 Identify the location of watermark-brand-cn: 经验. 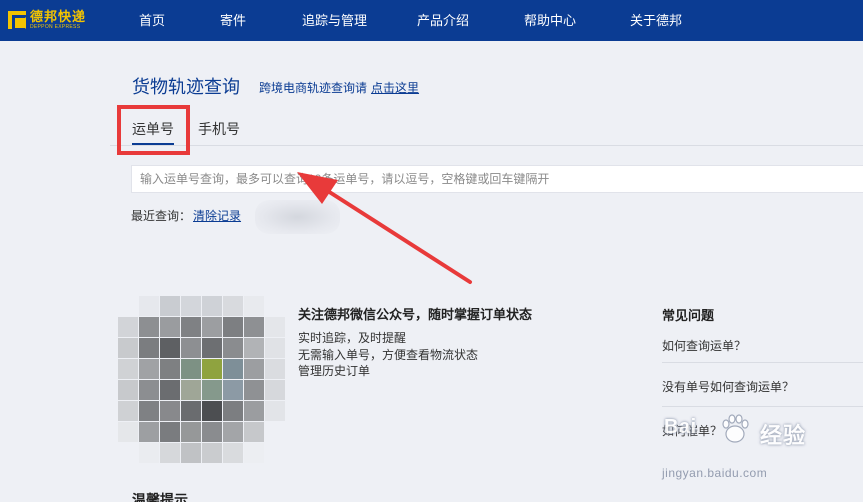
(783, 435).